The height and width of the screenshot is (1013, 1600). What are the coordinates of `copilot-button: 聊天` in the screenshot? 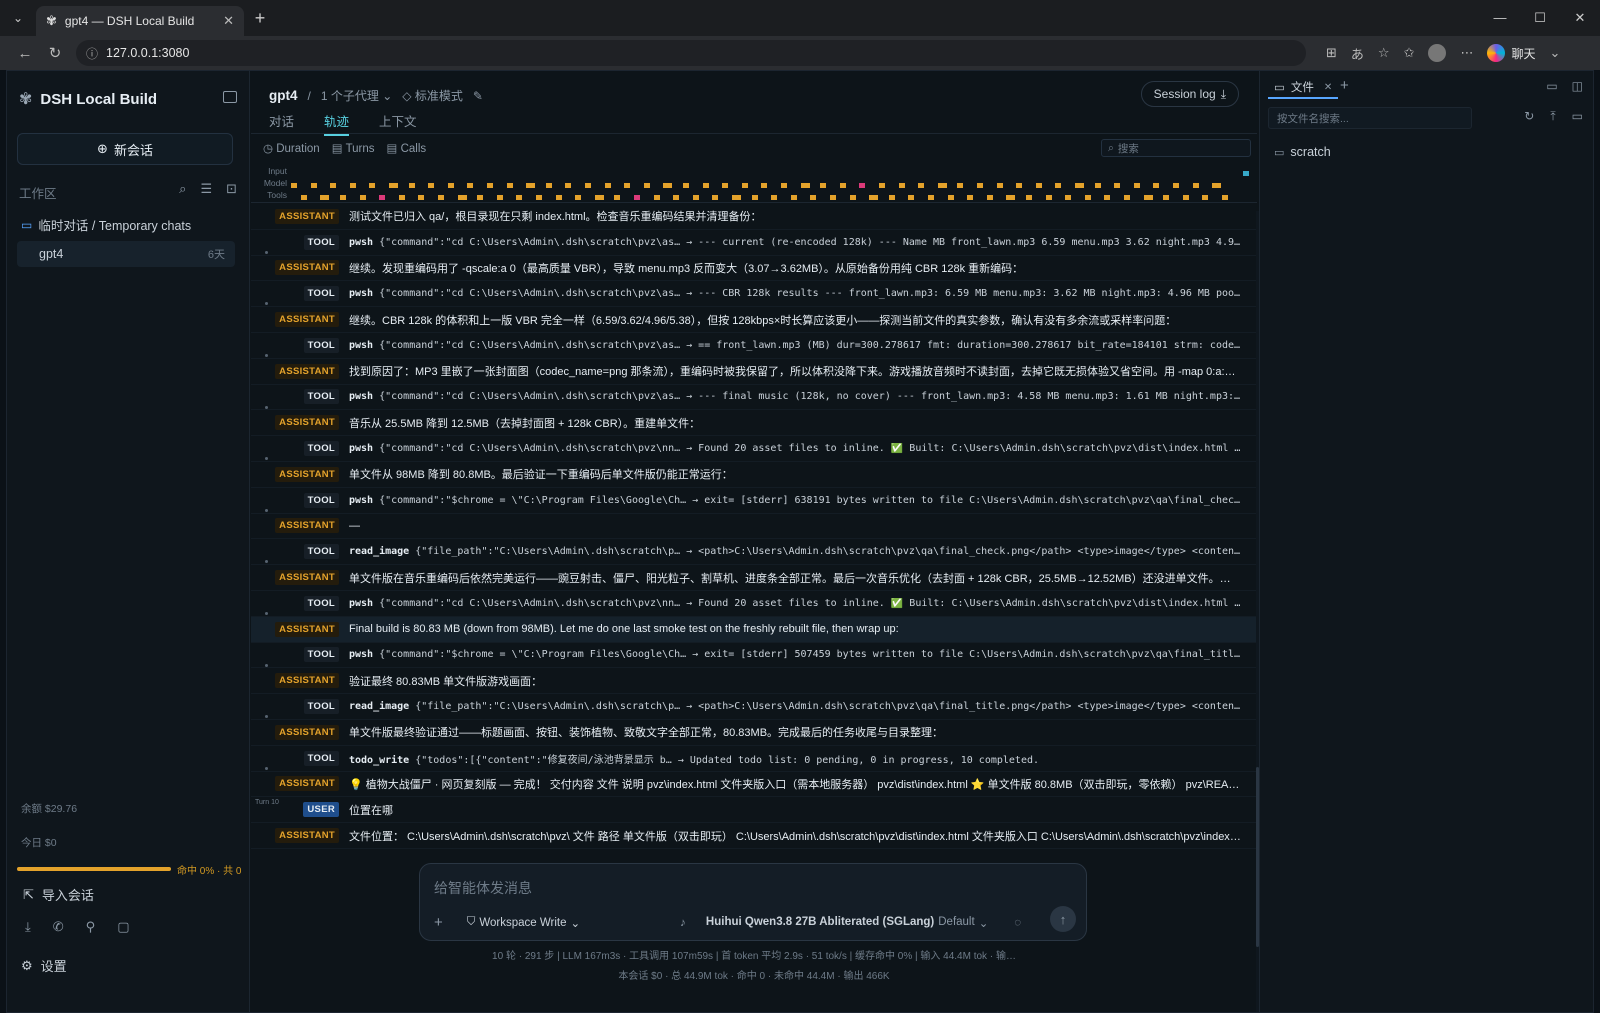 It's located at (1511, 53).